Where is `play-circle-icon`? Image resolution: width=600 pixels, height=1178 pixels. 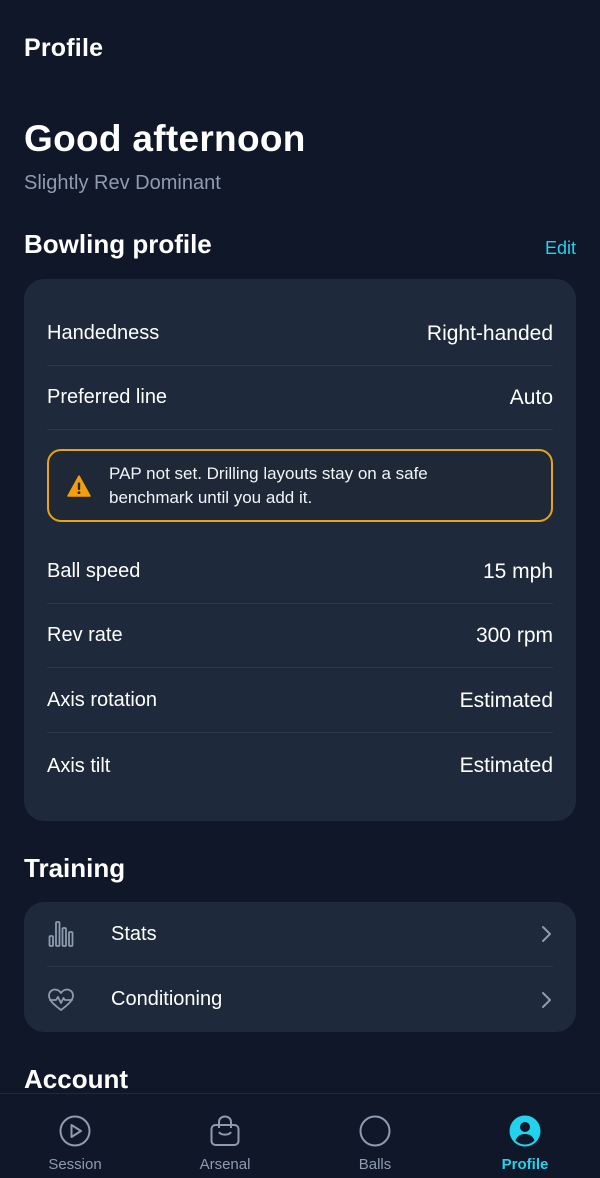 play-circle-icon is located at coordinates (75, 1131).